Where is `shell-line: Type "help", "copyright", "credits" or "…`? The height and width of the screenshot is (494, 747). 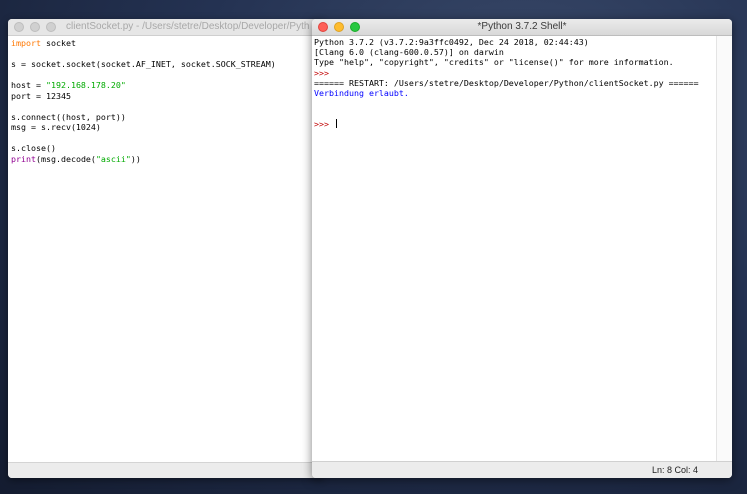 shell-line: Type "help", "copyright", "credits" or "… is located at coordinates (515, 62).